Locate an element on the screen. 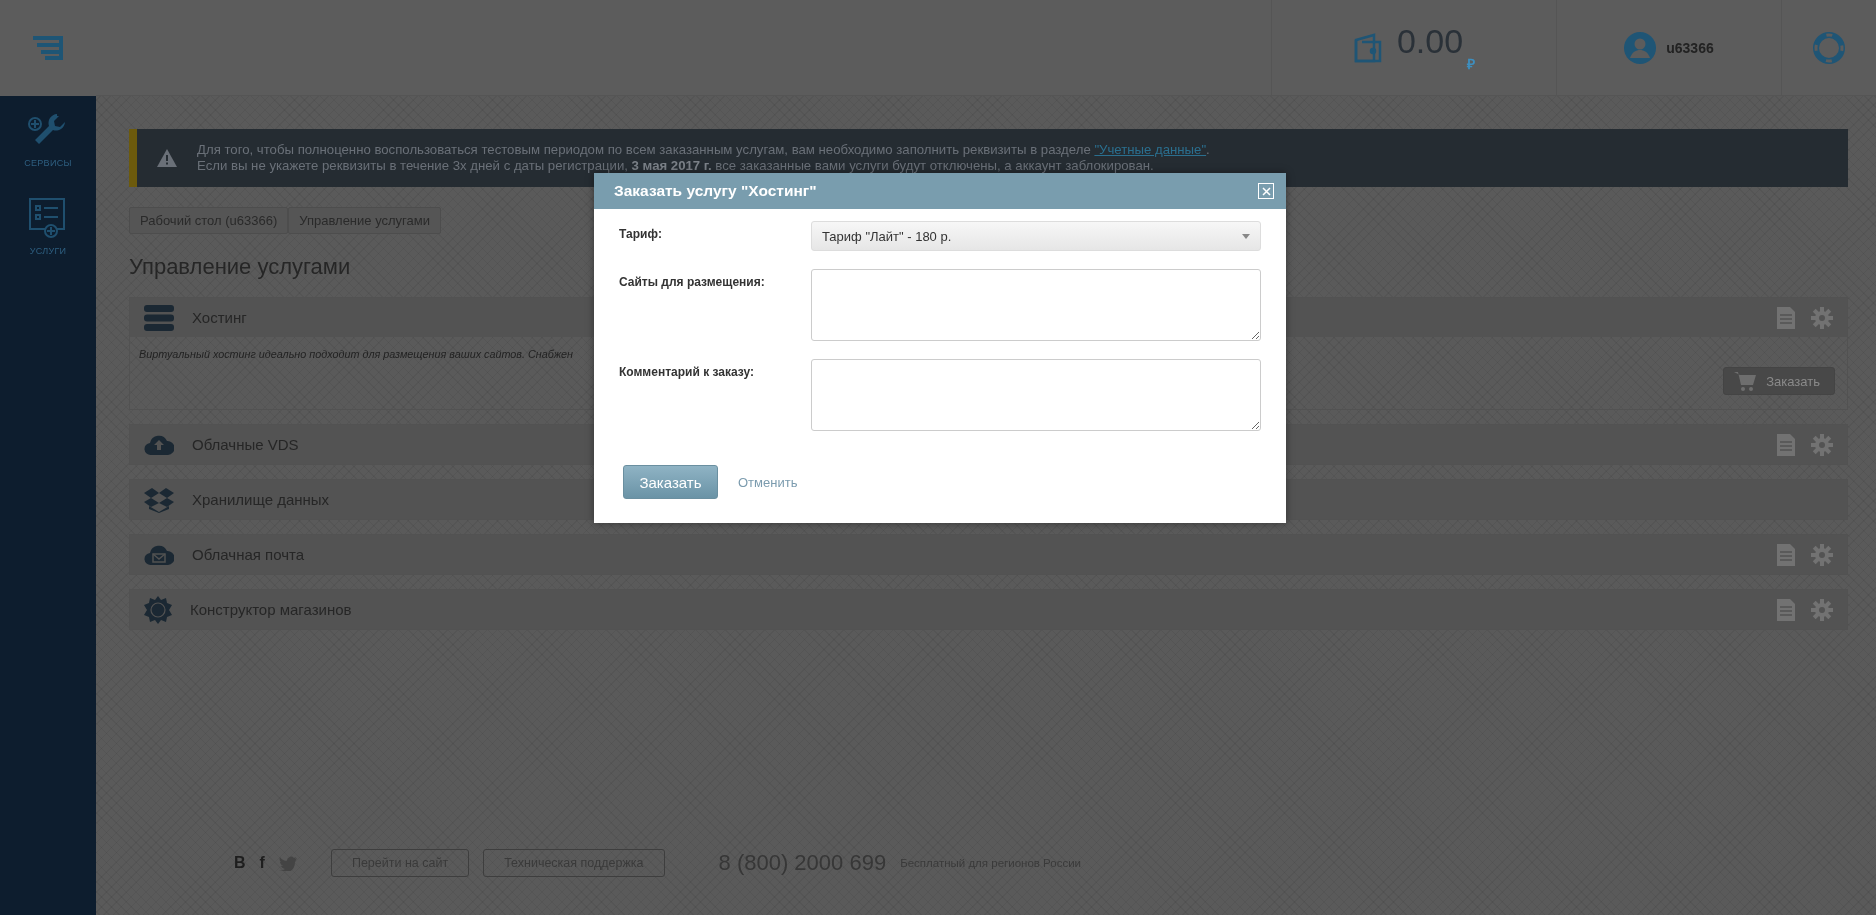 This screenshot has height=915, width=1876. notice-text: Для того, чтобы полноценно воспользоваться тестовым периодом по всем заказанным услугам, вам необходимо заполнить реквизиты в разделе "Учетные данные". is located at coordinates (703, 150).